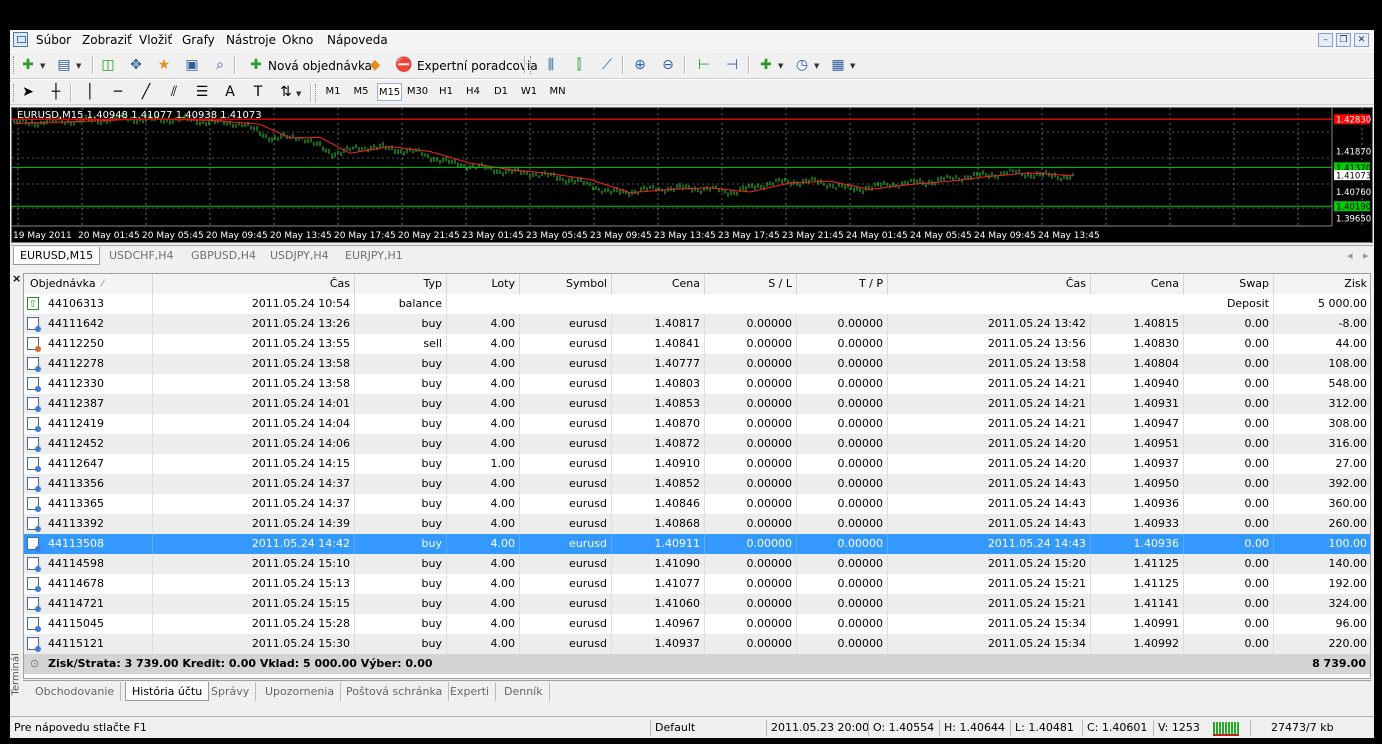  What do you see at coordinates (557, 92) in the screenshot?
I see `timeframe-mn: MN` at bounding box center [557, 92].